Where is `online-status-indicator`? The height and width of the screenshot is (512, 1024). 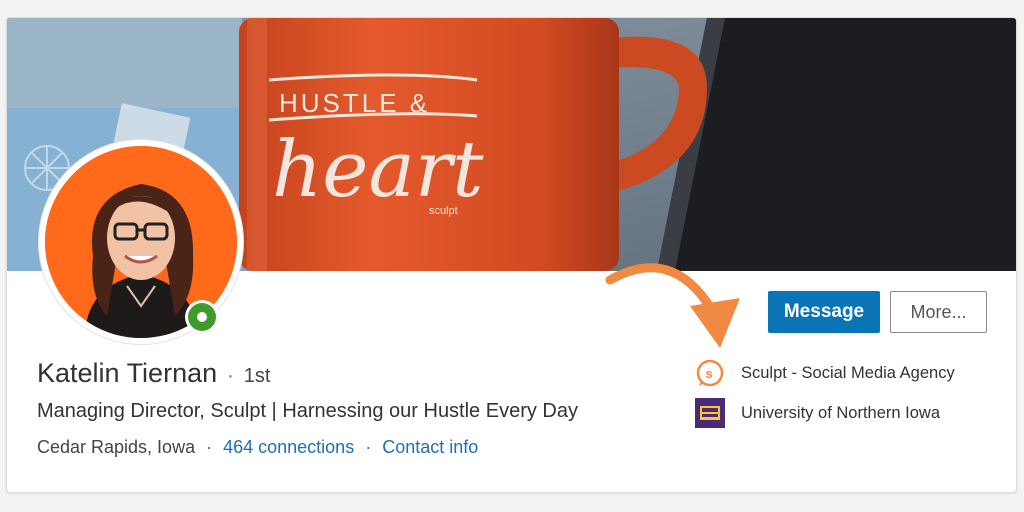
online-status-indicator is located at coordinates (202, 317).